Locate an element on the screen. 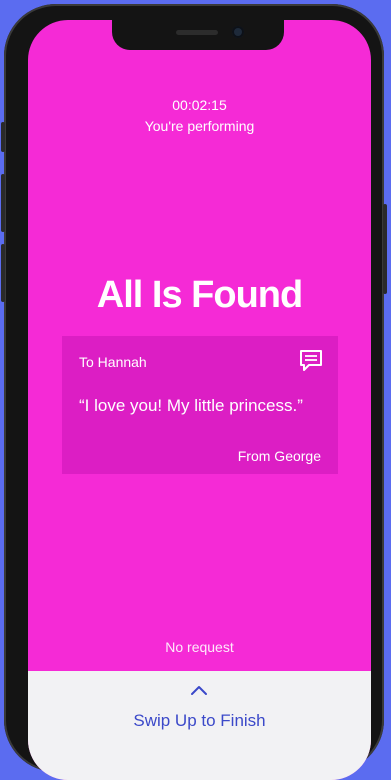 The width and height of the screenshot is (391, 780). song-title: All Is Found is located at coordinates (199, 295).